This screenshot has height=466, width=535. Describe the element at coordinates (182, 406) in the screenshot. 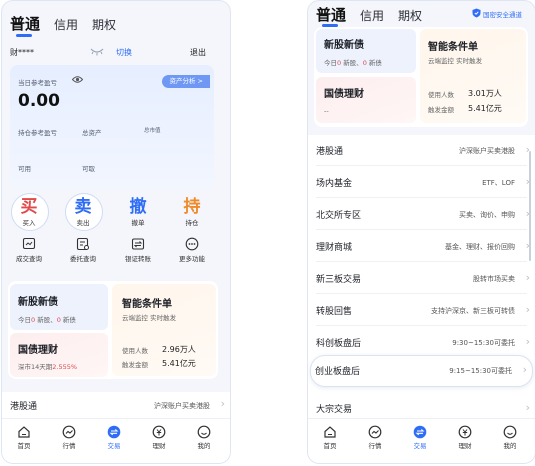

I see `hk-connect-desc: 沪深账户买卖港股` at that location.